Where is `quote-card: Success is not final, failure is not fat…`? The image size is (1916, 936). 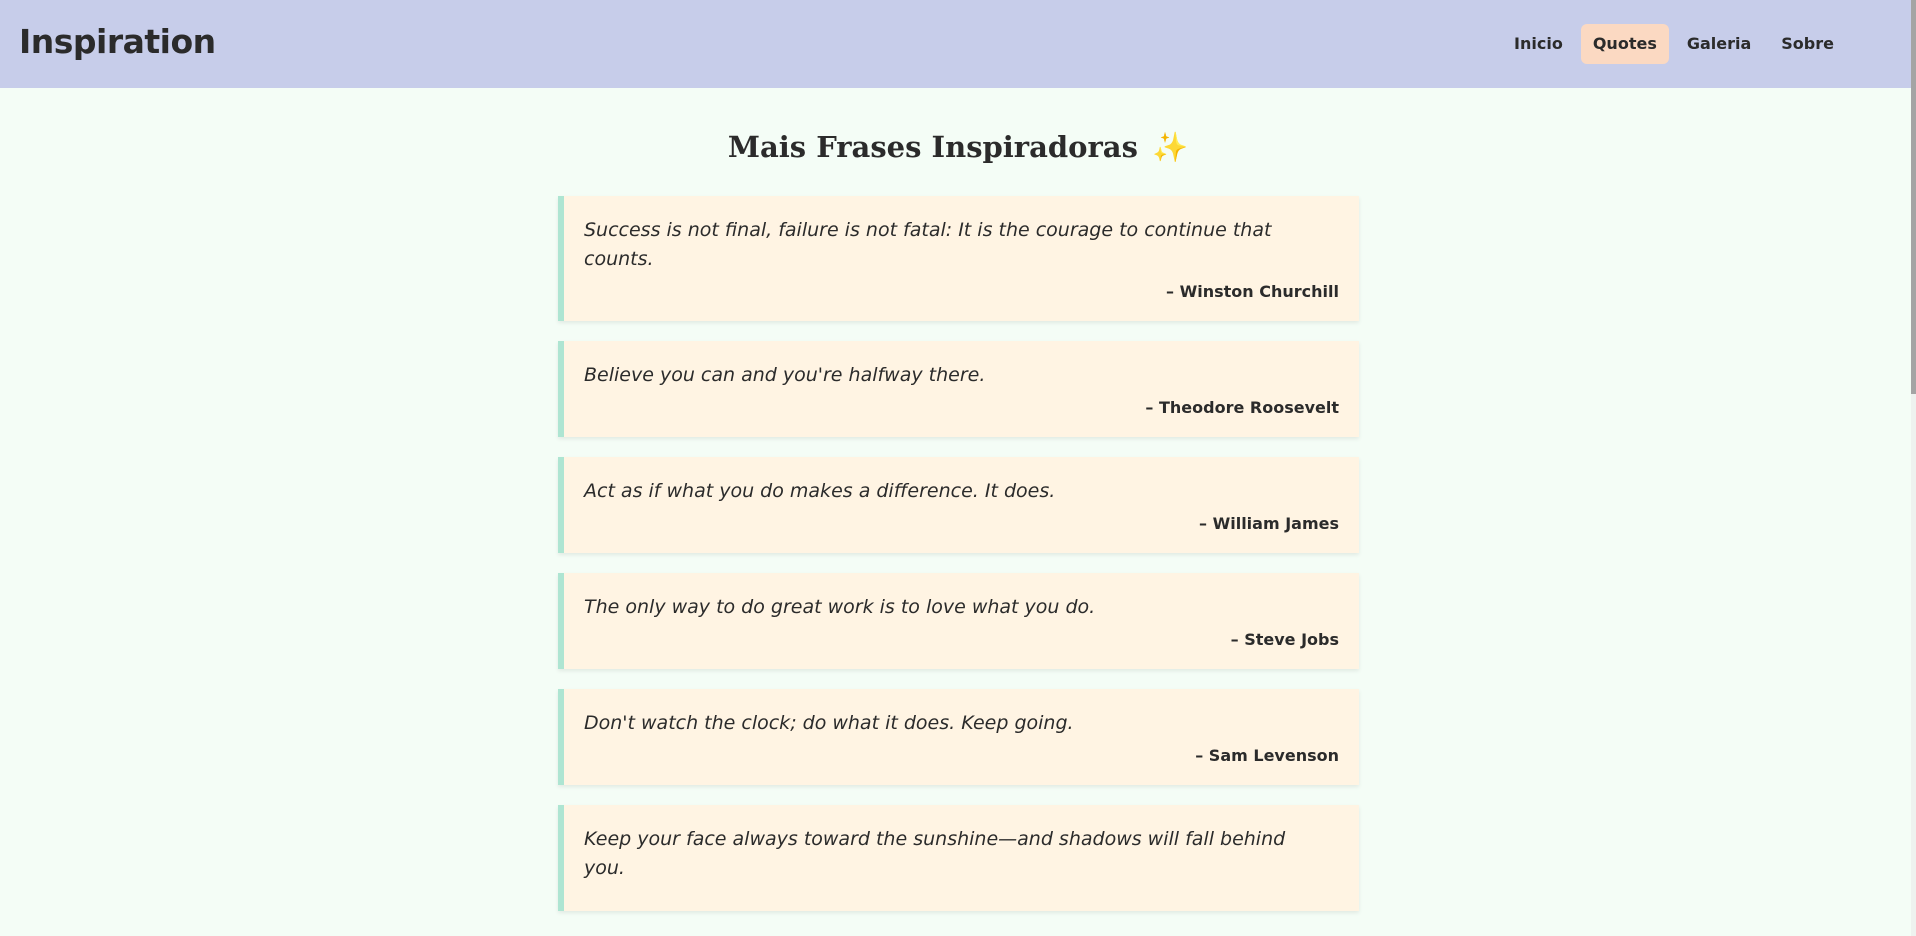 quote-card: Success is not final, failure is not fat… is located at coordinates (958, 258).